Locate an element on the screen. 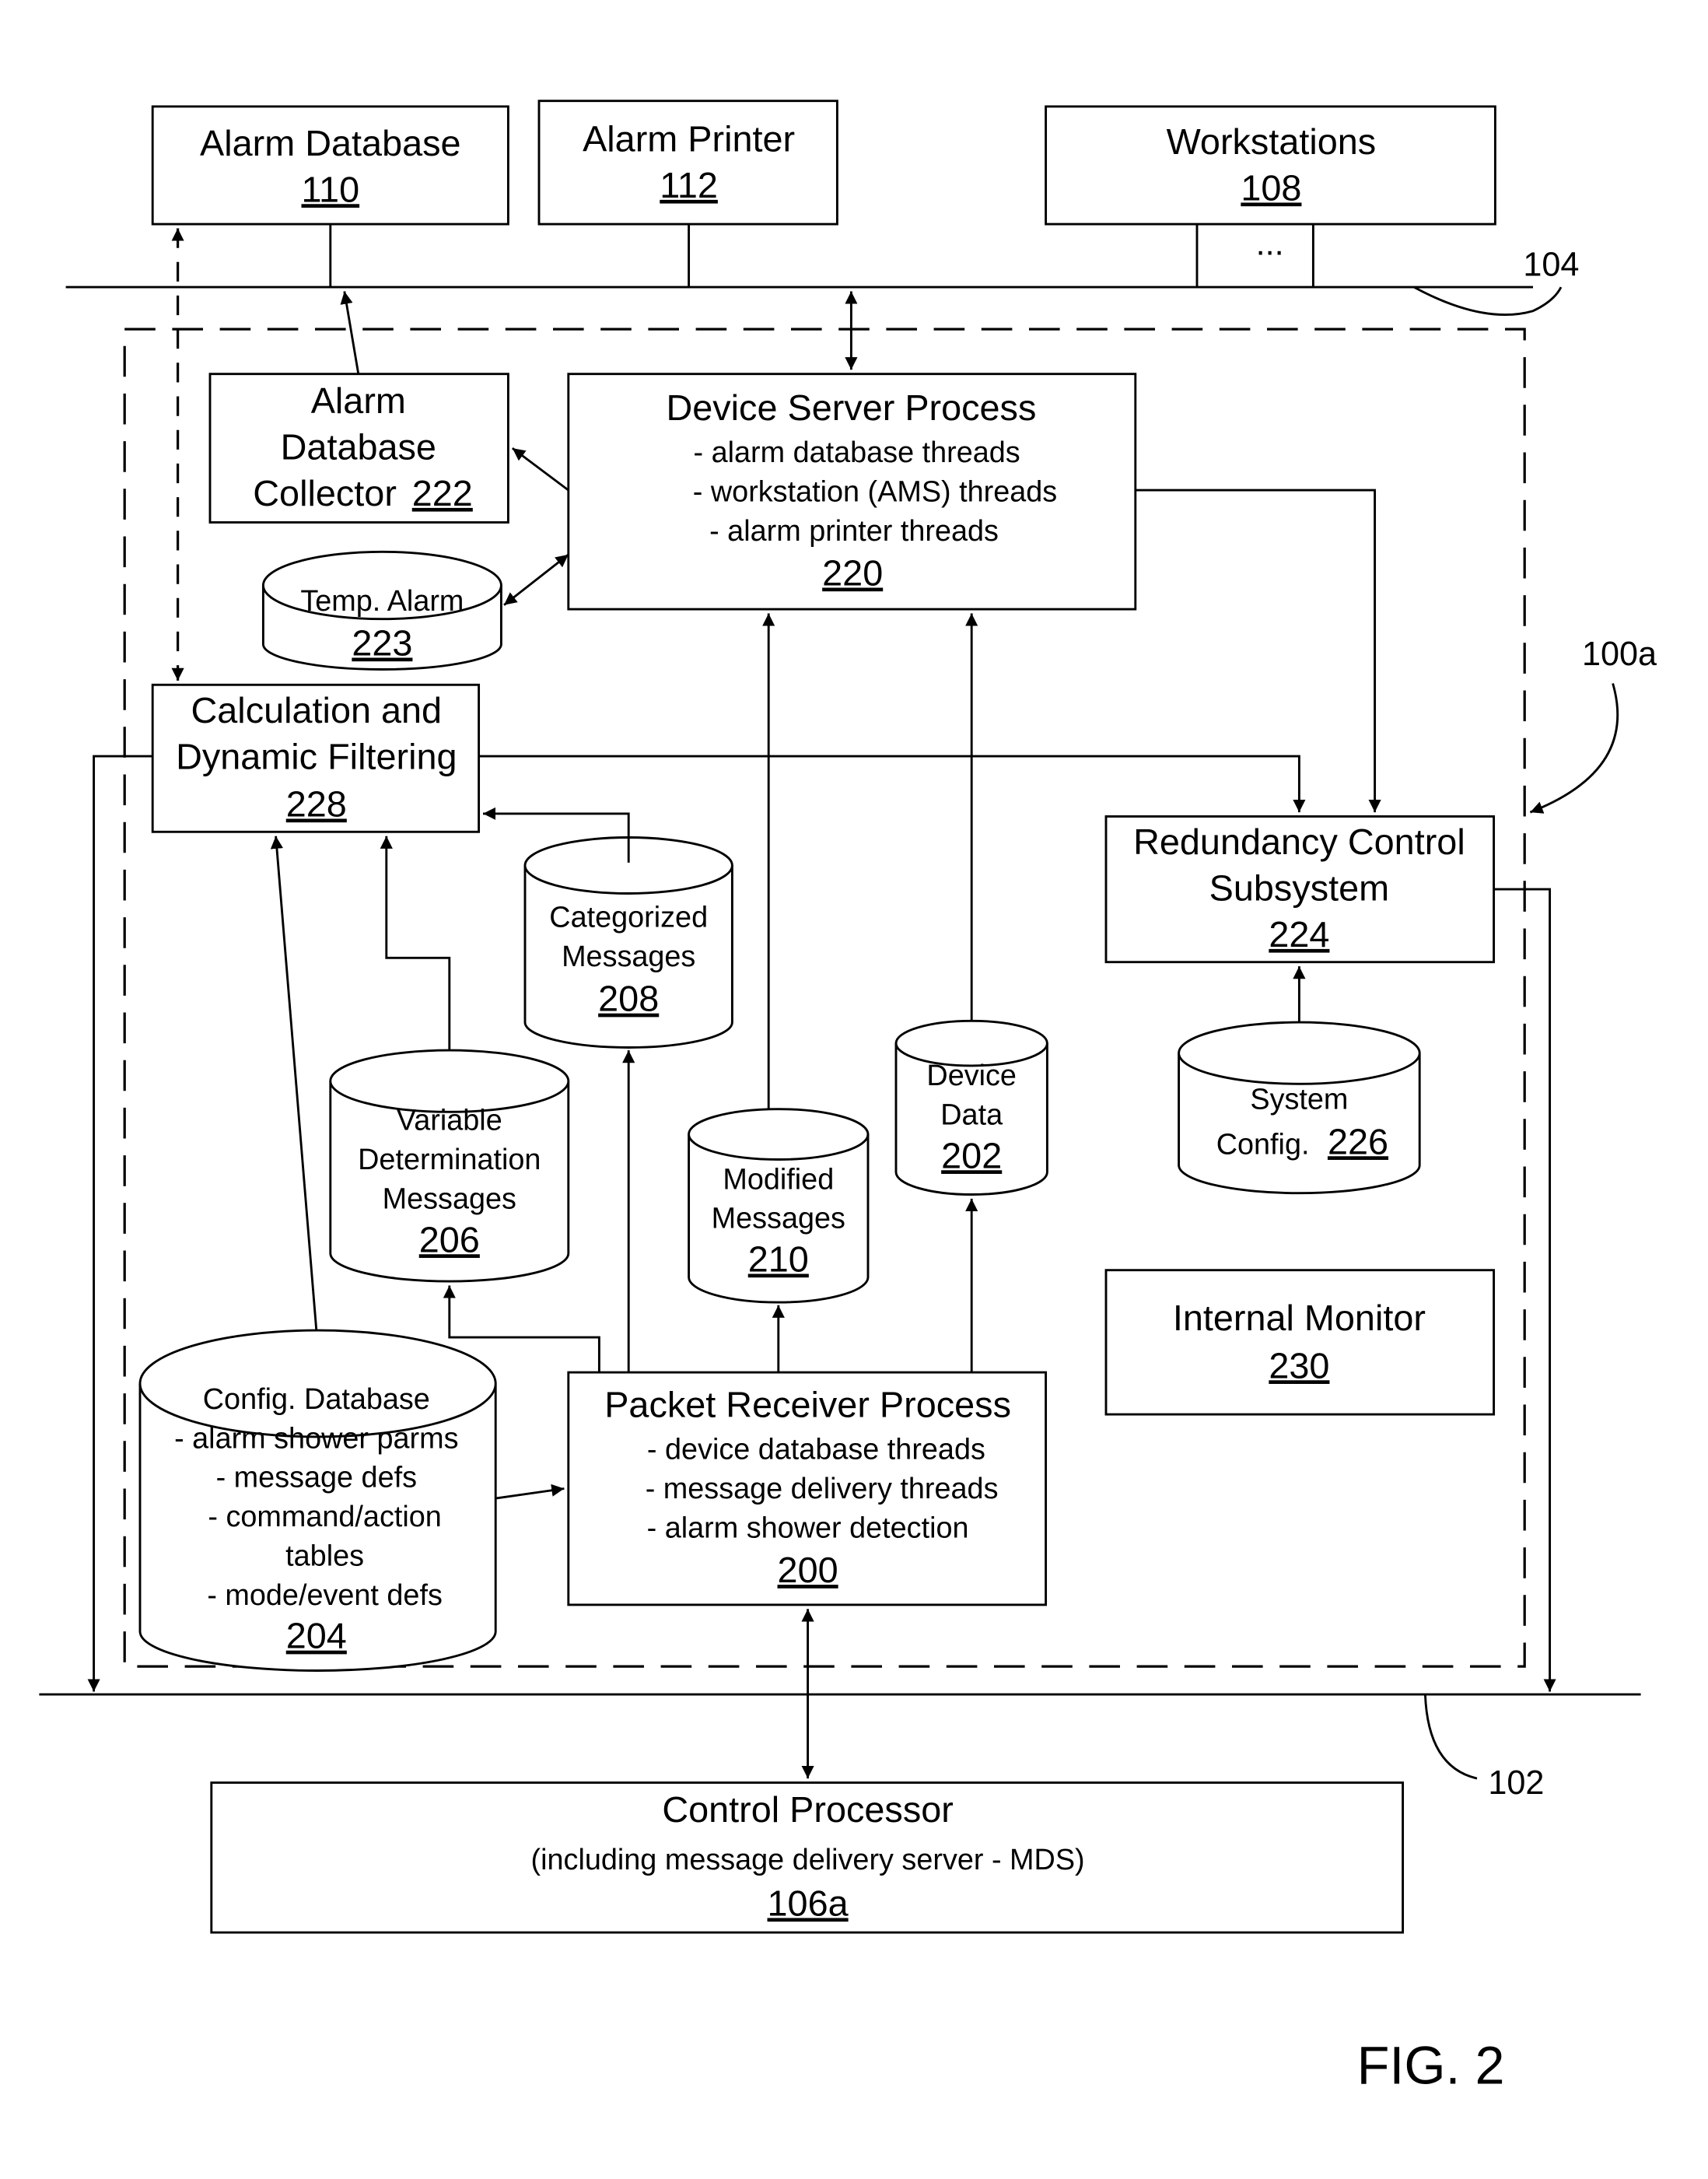  alarm-database-collector-box: Alarm Database Collector 222 is located at coordinates (358, 448).